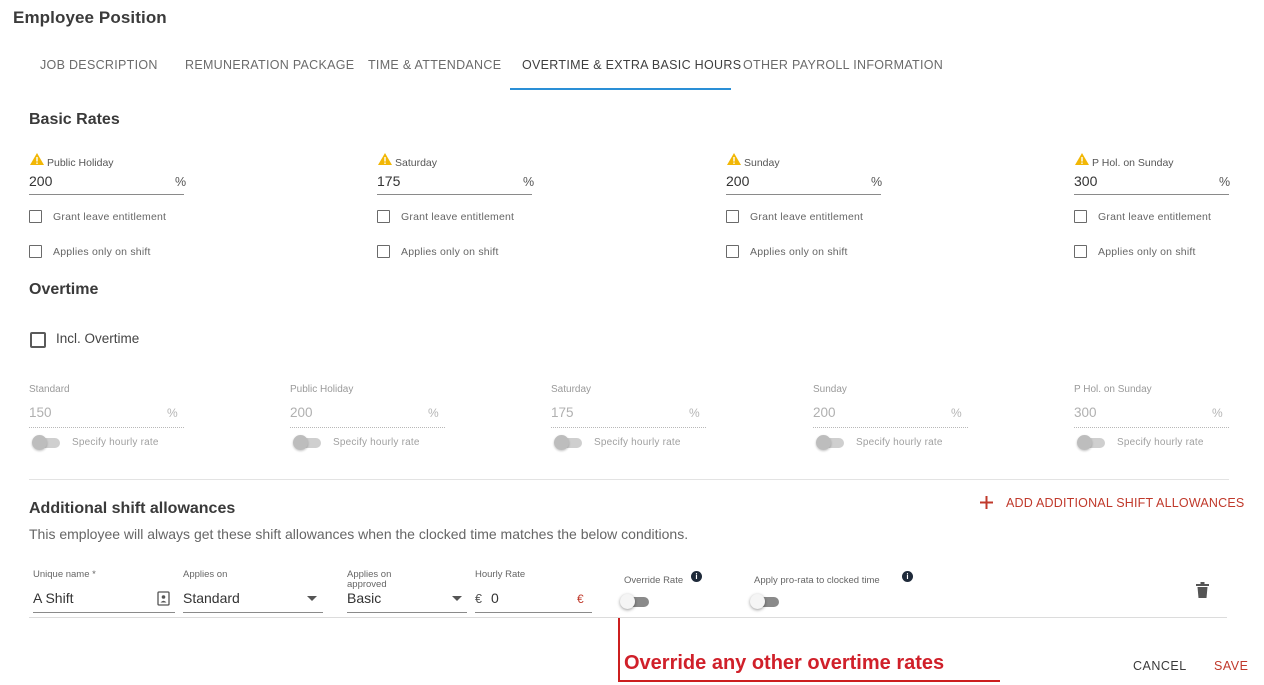 Image resolution: width=1264 pixels, height=685 pixels. Describe the element at coordinates (98, 338) in the screenshot. I see `incl-overtime-label: Incl. Overtime` at that location.